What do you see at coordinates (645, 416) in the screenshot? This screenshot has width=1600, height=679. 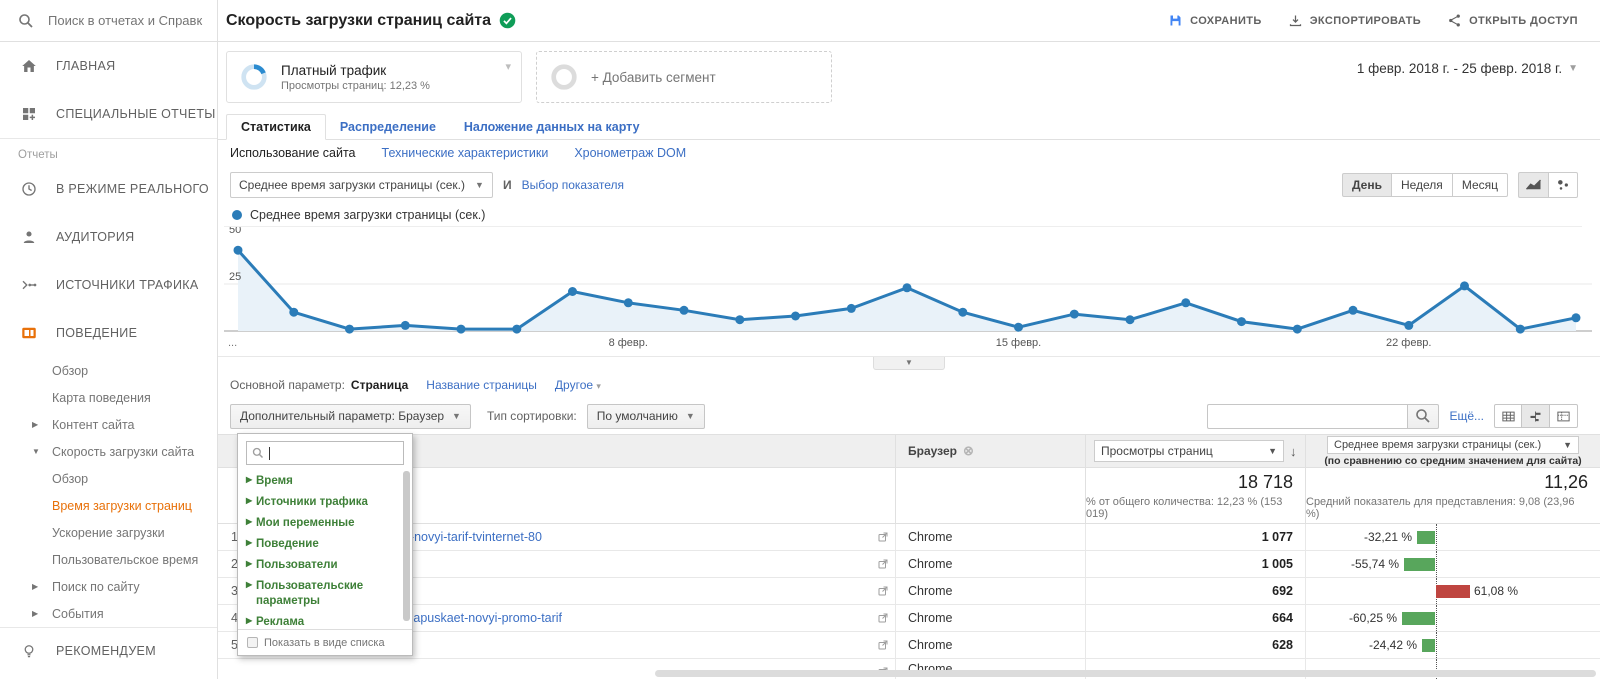 I see `sort-type-button: По умолчанию ▼` at bounding box center [645, 416].